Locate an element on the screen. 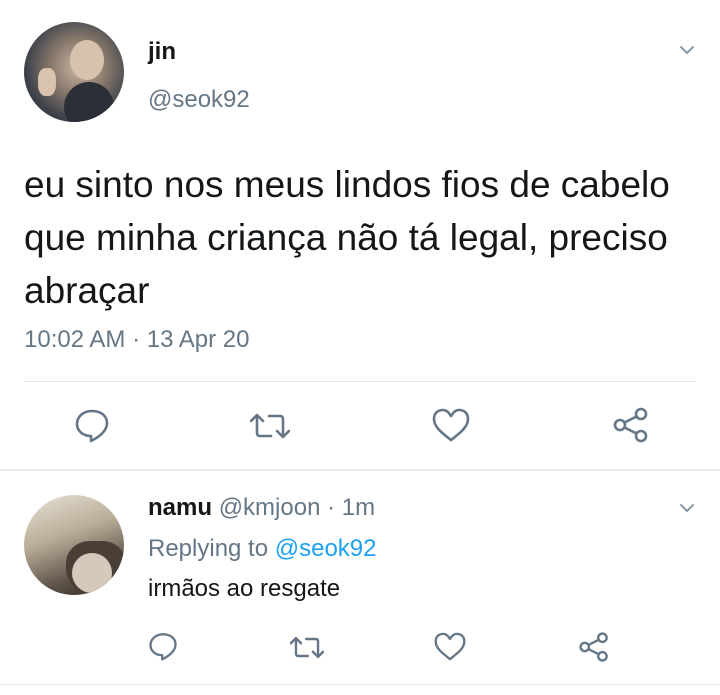  retweet-button is located at coordinates (270, 426).